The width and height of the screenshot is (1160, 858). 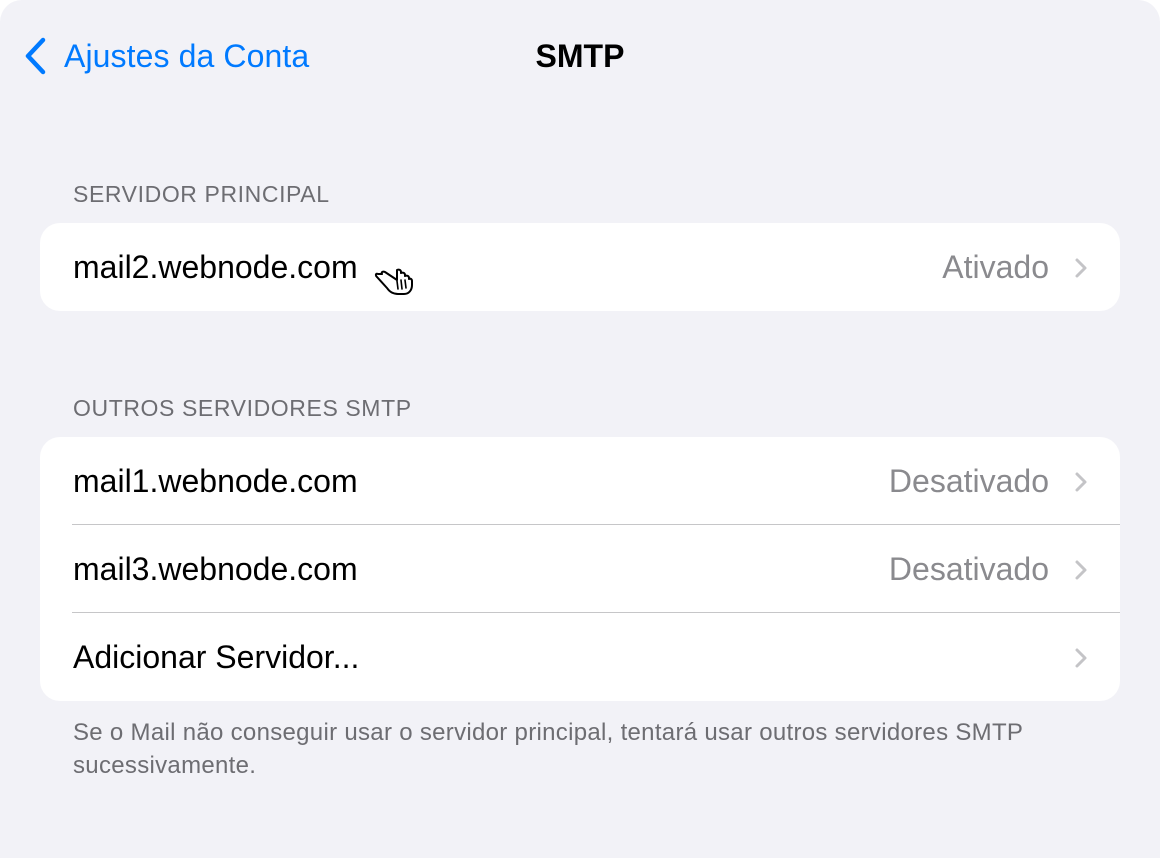 What do you see at coordinates (215, 569) in the screenshot?
I see `server-name: mail3.webnode.com` at bounding box center [215, 569].